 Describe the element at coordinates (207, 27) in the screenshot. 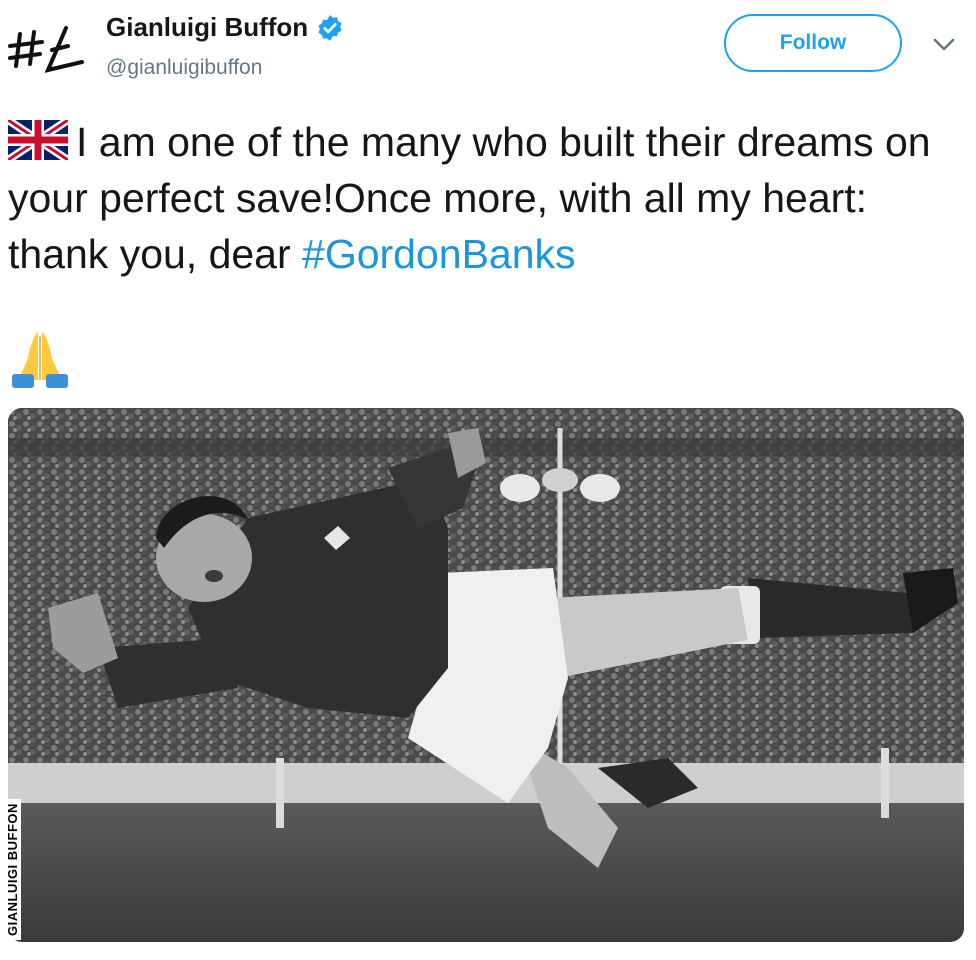

I see `display-name: Gianluigi Buffon` at that location.